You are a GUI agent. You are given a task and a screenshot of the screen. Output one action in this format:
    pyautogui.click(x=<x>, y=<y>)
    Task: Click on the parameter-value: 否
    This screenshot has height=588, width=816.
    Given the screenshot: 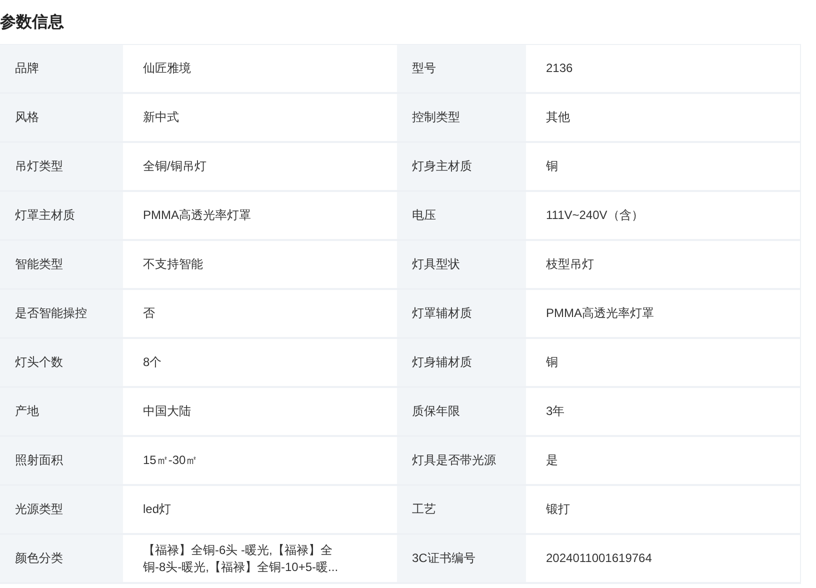 What is the action you would take?
    pyautogui.click(x=149, y=313)
    